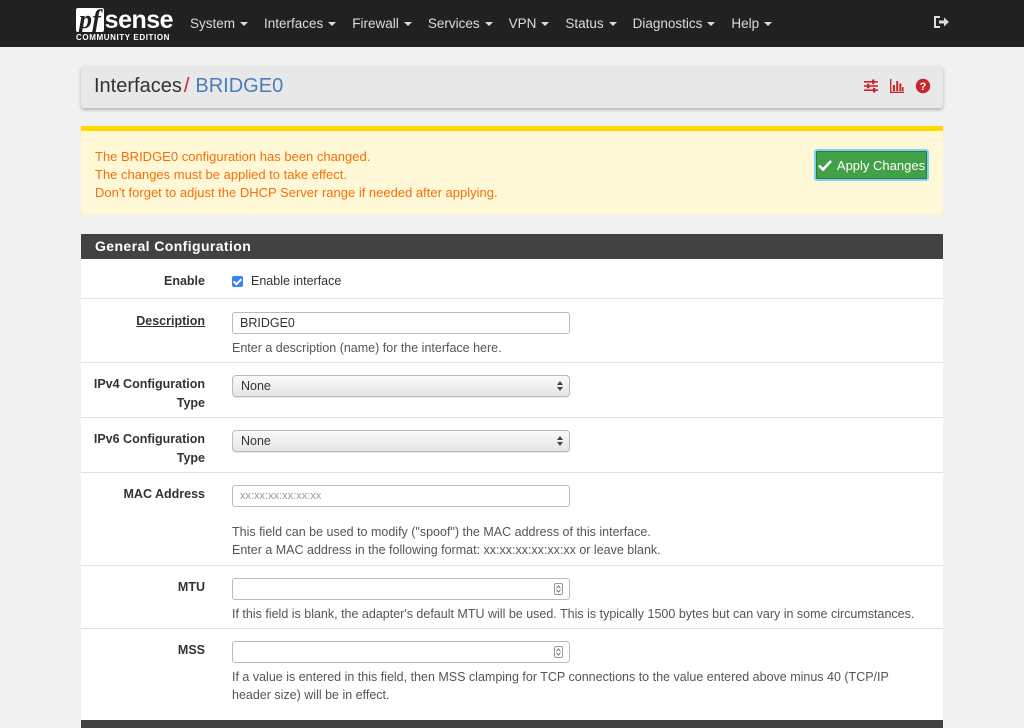 This screenshot has height=728, width=1024. I want to click on nav-status-label: Status, so click(584, 23).